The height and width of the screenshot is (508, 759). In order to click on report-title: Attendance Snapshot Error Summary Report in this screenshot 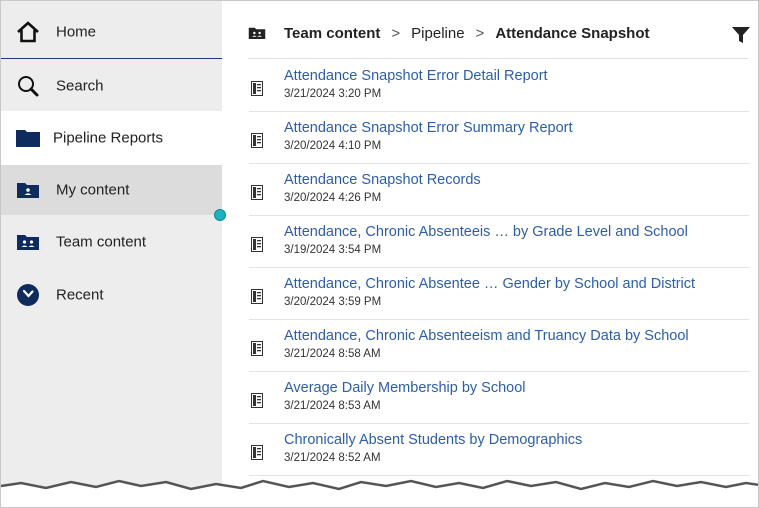, I will do `click(428, 128)`.